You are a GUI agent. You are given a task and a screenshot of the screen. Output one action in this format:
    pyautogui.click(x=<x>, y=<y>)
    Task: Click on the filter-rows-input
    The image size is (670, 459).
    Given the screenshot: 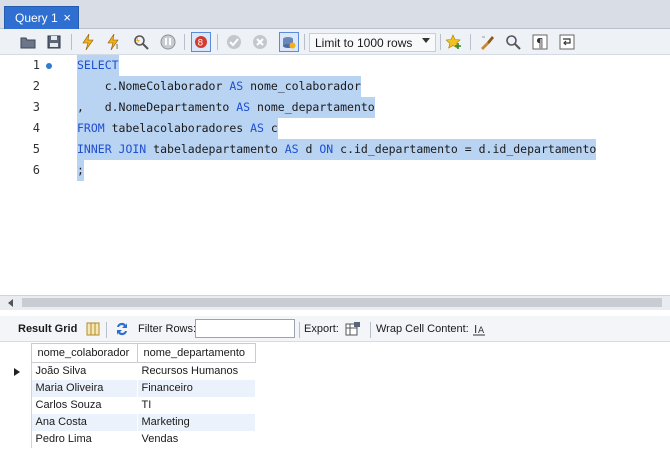 What is the action you would take?
    pyautogui.click(x=245, y=328)
    